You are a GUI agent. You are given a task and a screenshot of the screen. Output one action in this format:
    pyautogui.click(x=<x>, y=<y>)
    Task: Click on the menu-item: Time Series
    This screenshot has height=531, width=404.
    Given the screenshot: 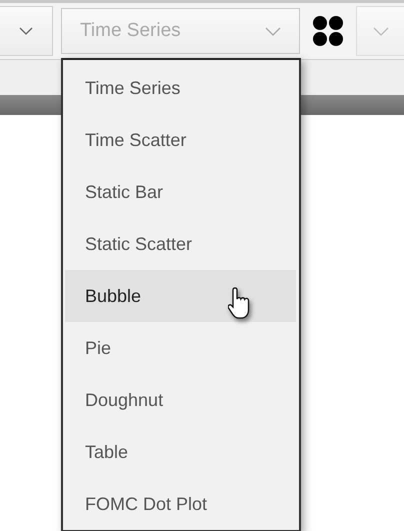 What is the action you would take?
    pyautogui.click(x=180, y=88)
    